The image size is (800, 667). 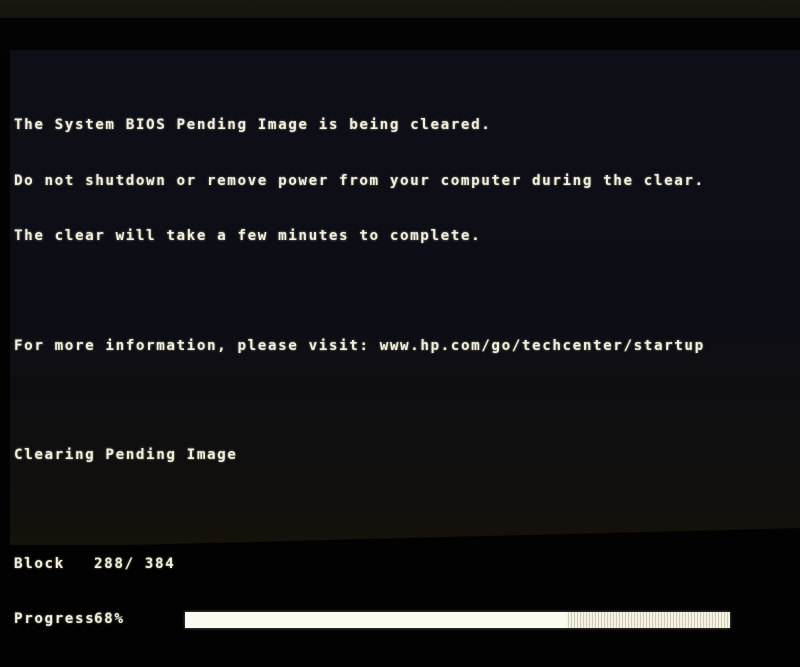 I want to click on progress-row: Progress 68%, so click(x=372, y=620).